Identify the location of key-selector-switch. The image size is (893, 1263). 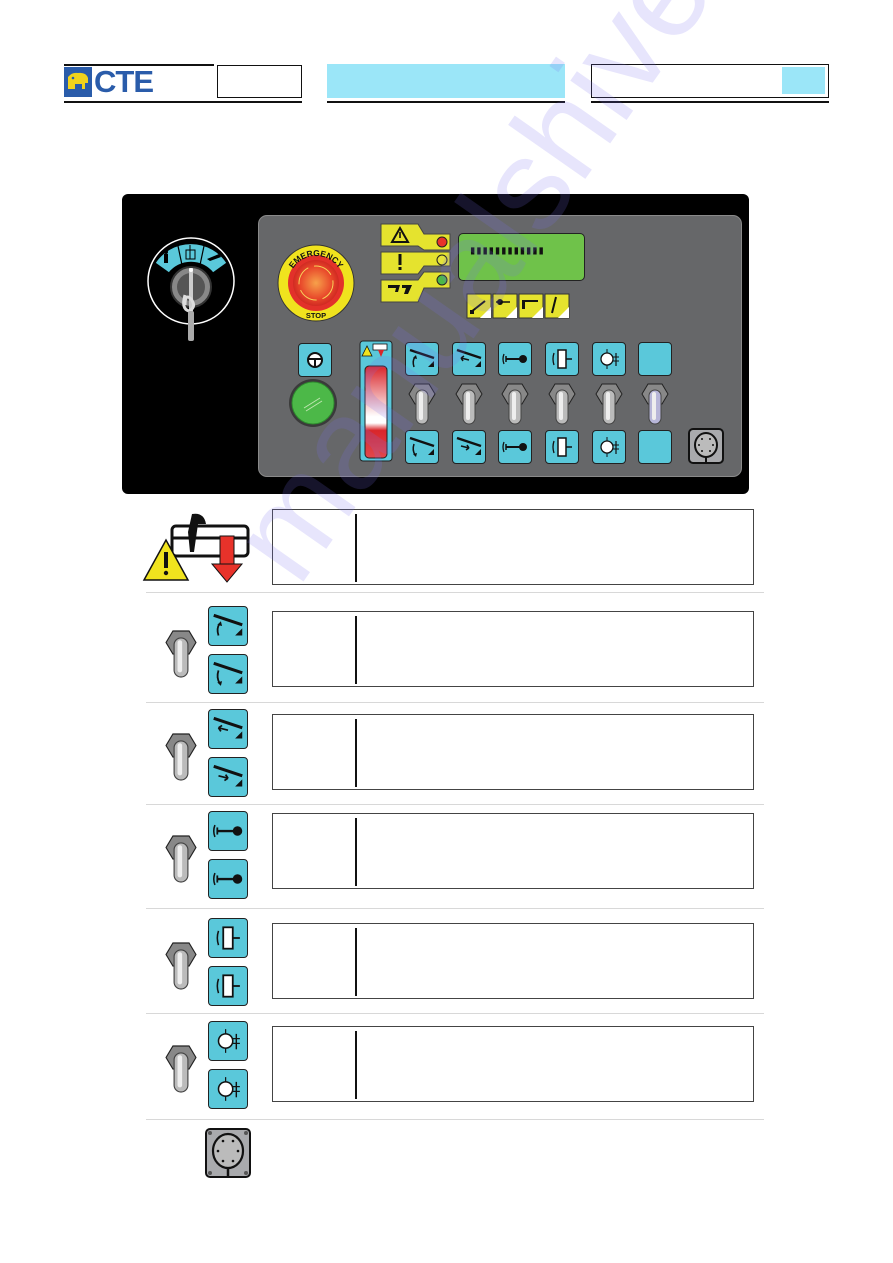
(191, 290).